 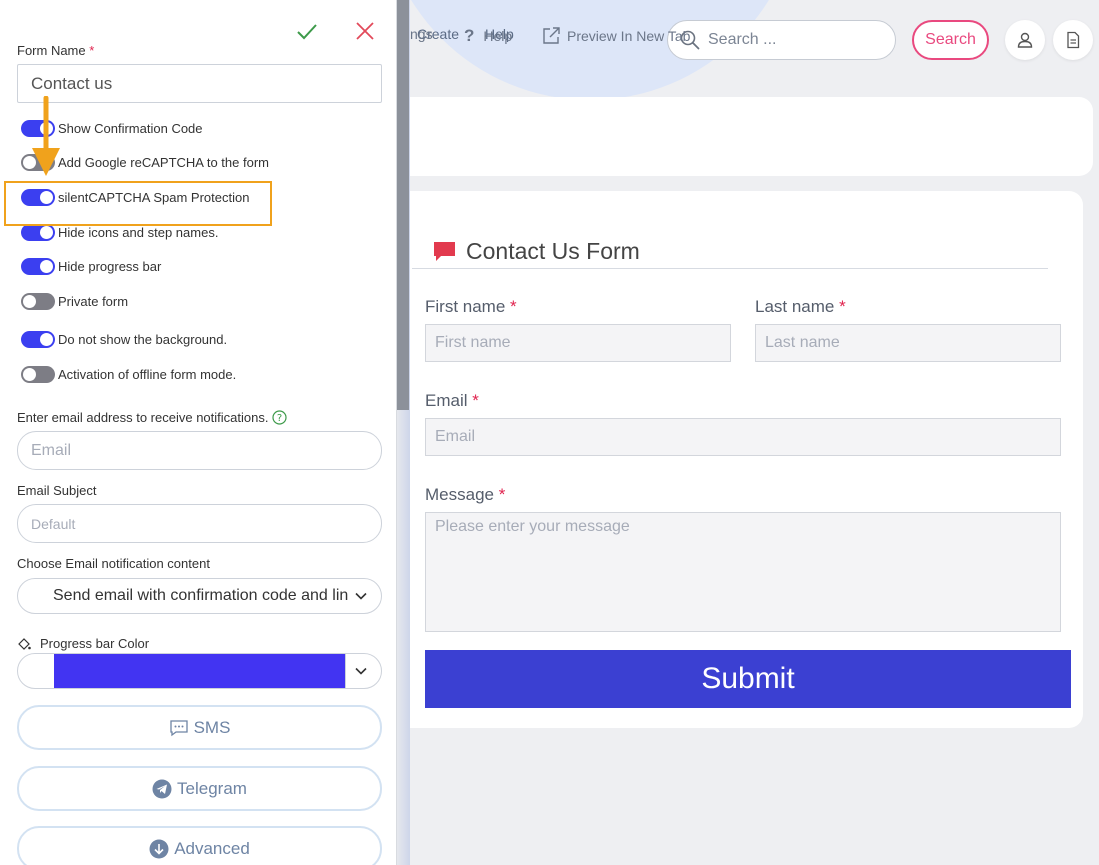 I want to click on toggle-no-background: Do not show the background., so click(x=124, y=339).